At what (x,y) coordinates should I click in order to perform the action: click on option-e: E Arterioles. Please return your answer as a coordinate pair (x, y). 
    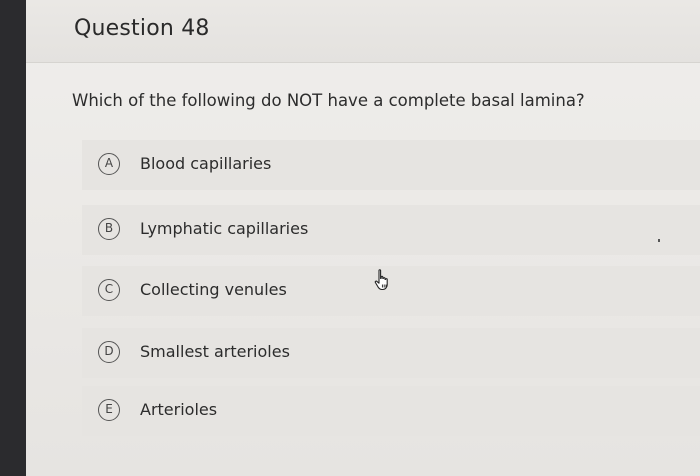
    Looking at the image, I should click on (391, 411).